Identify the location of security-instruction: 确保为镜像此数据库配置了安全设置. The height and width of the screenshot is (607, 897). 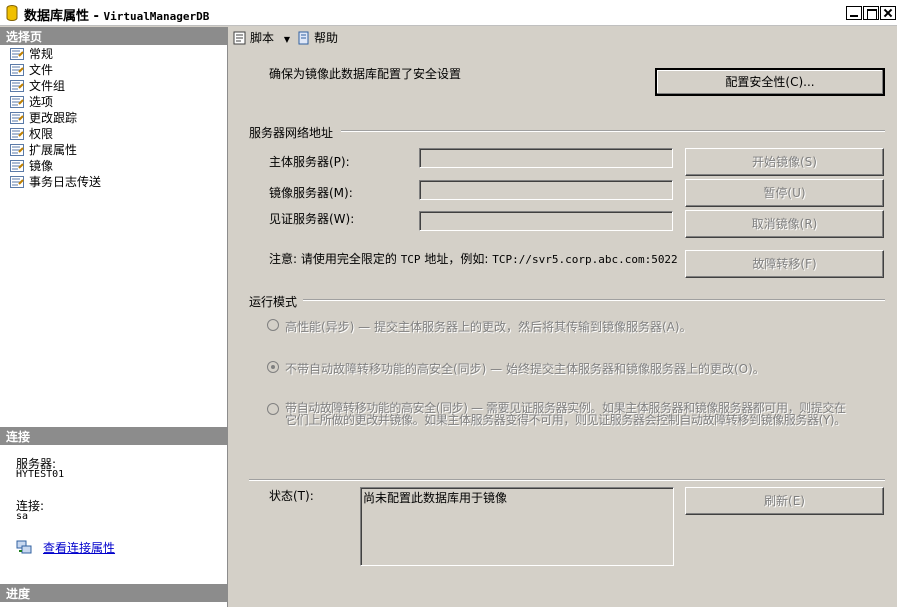
(365, 74).